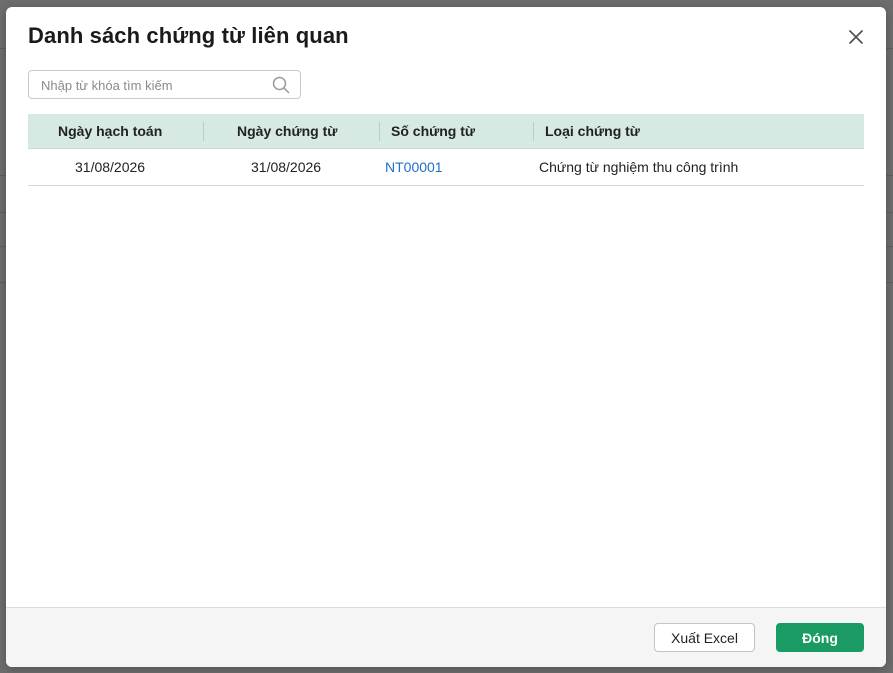  I want to click on search-icon, so click(281, 85).